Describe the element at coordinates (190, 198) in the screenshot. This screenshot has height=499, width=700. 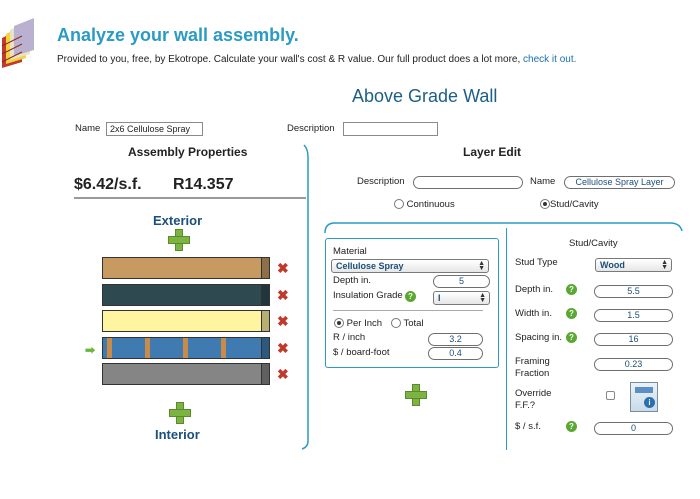
I see `properties-divider` at that location.